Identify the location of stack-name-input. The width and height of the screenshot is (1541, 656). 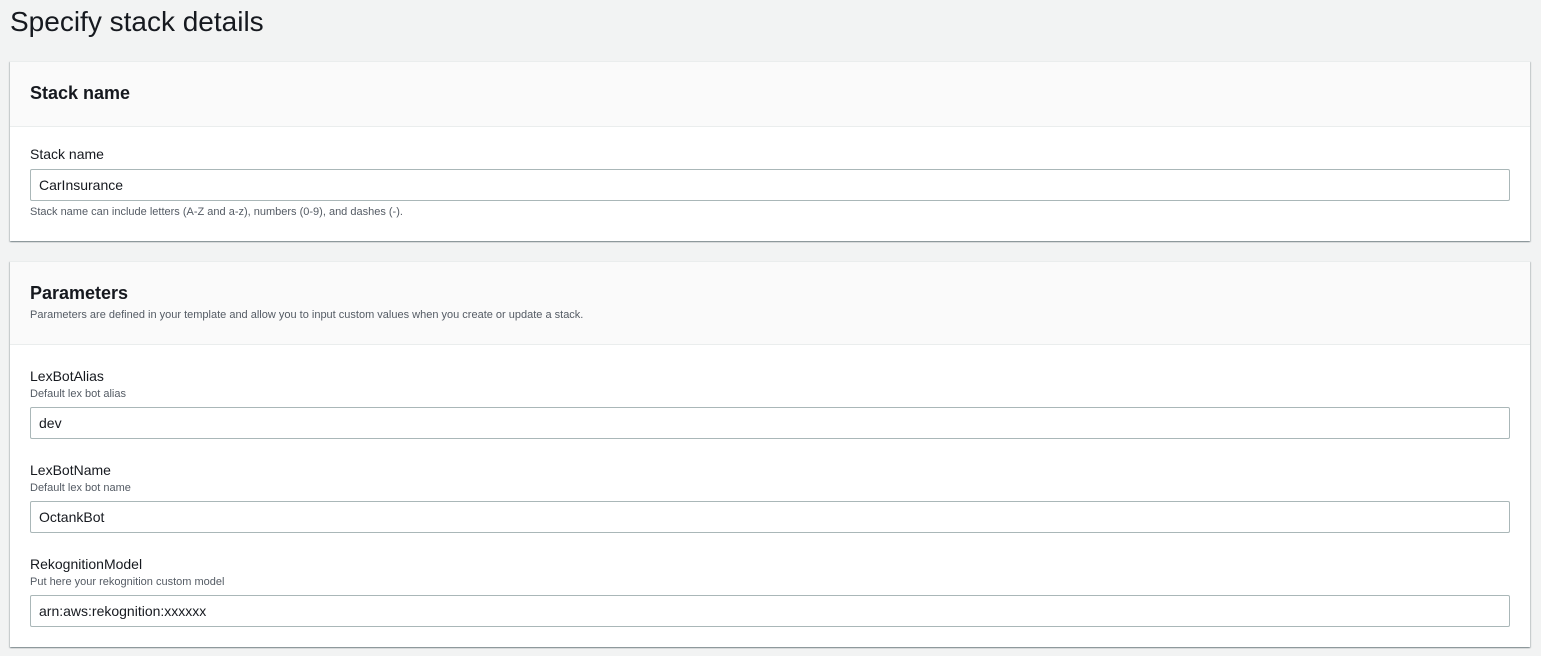
(770, 185).